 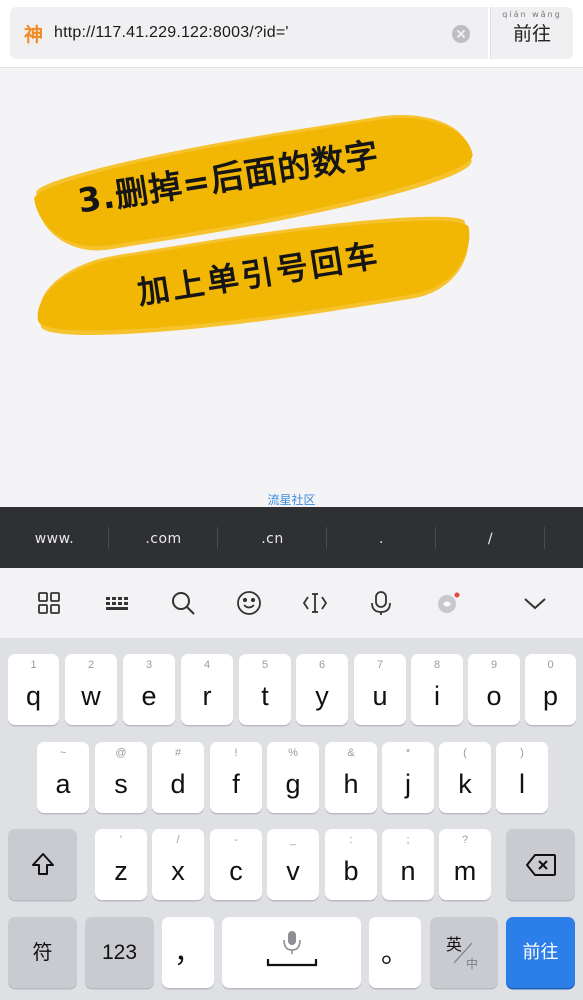 What do you see at coordinates (121, 753) in the screenshot?
I see `key-sub: @` at bounding box center [121, 753].